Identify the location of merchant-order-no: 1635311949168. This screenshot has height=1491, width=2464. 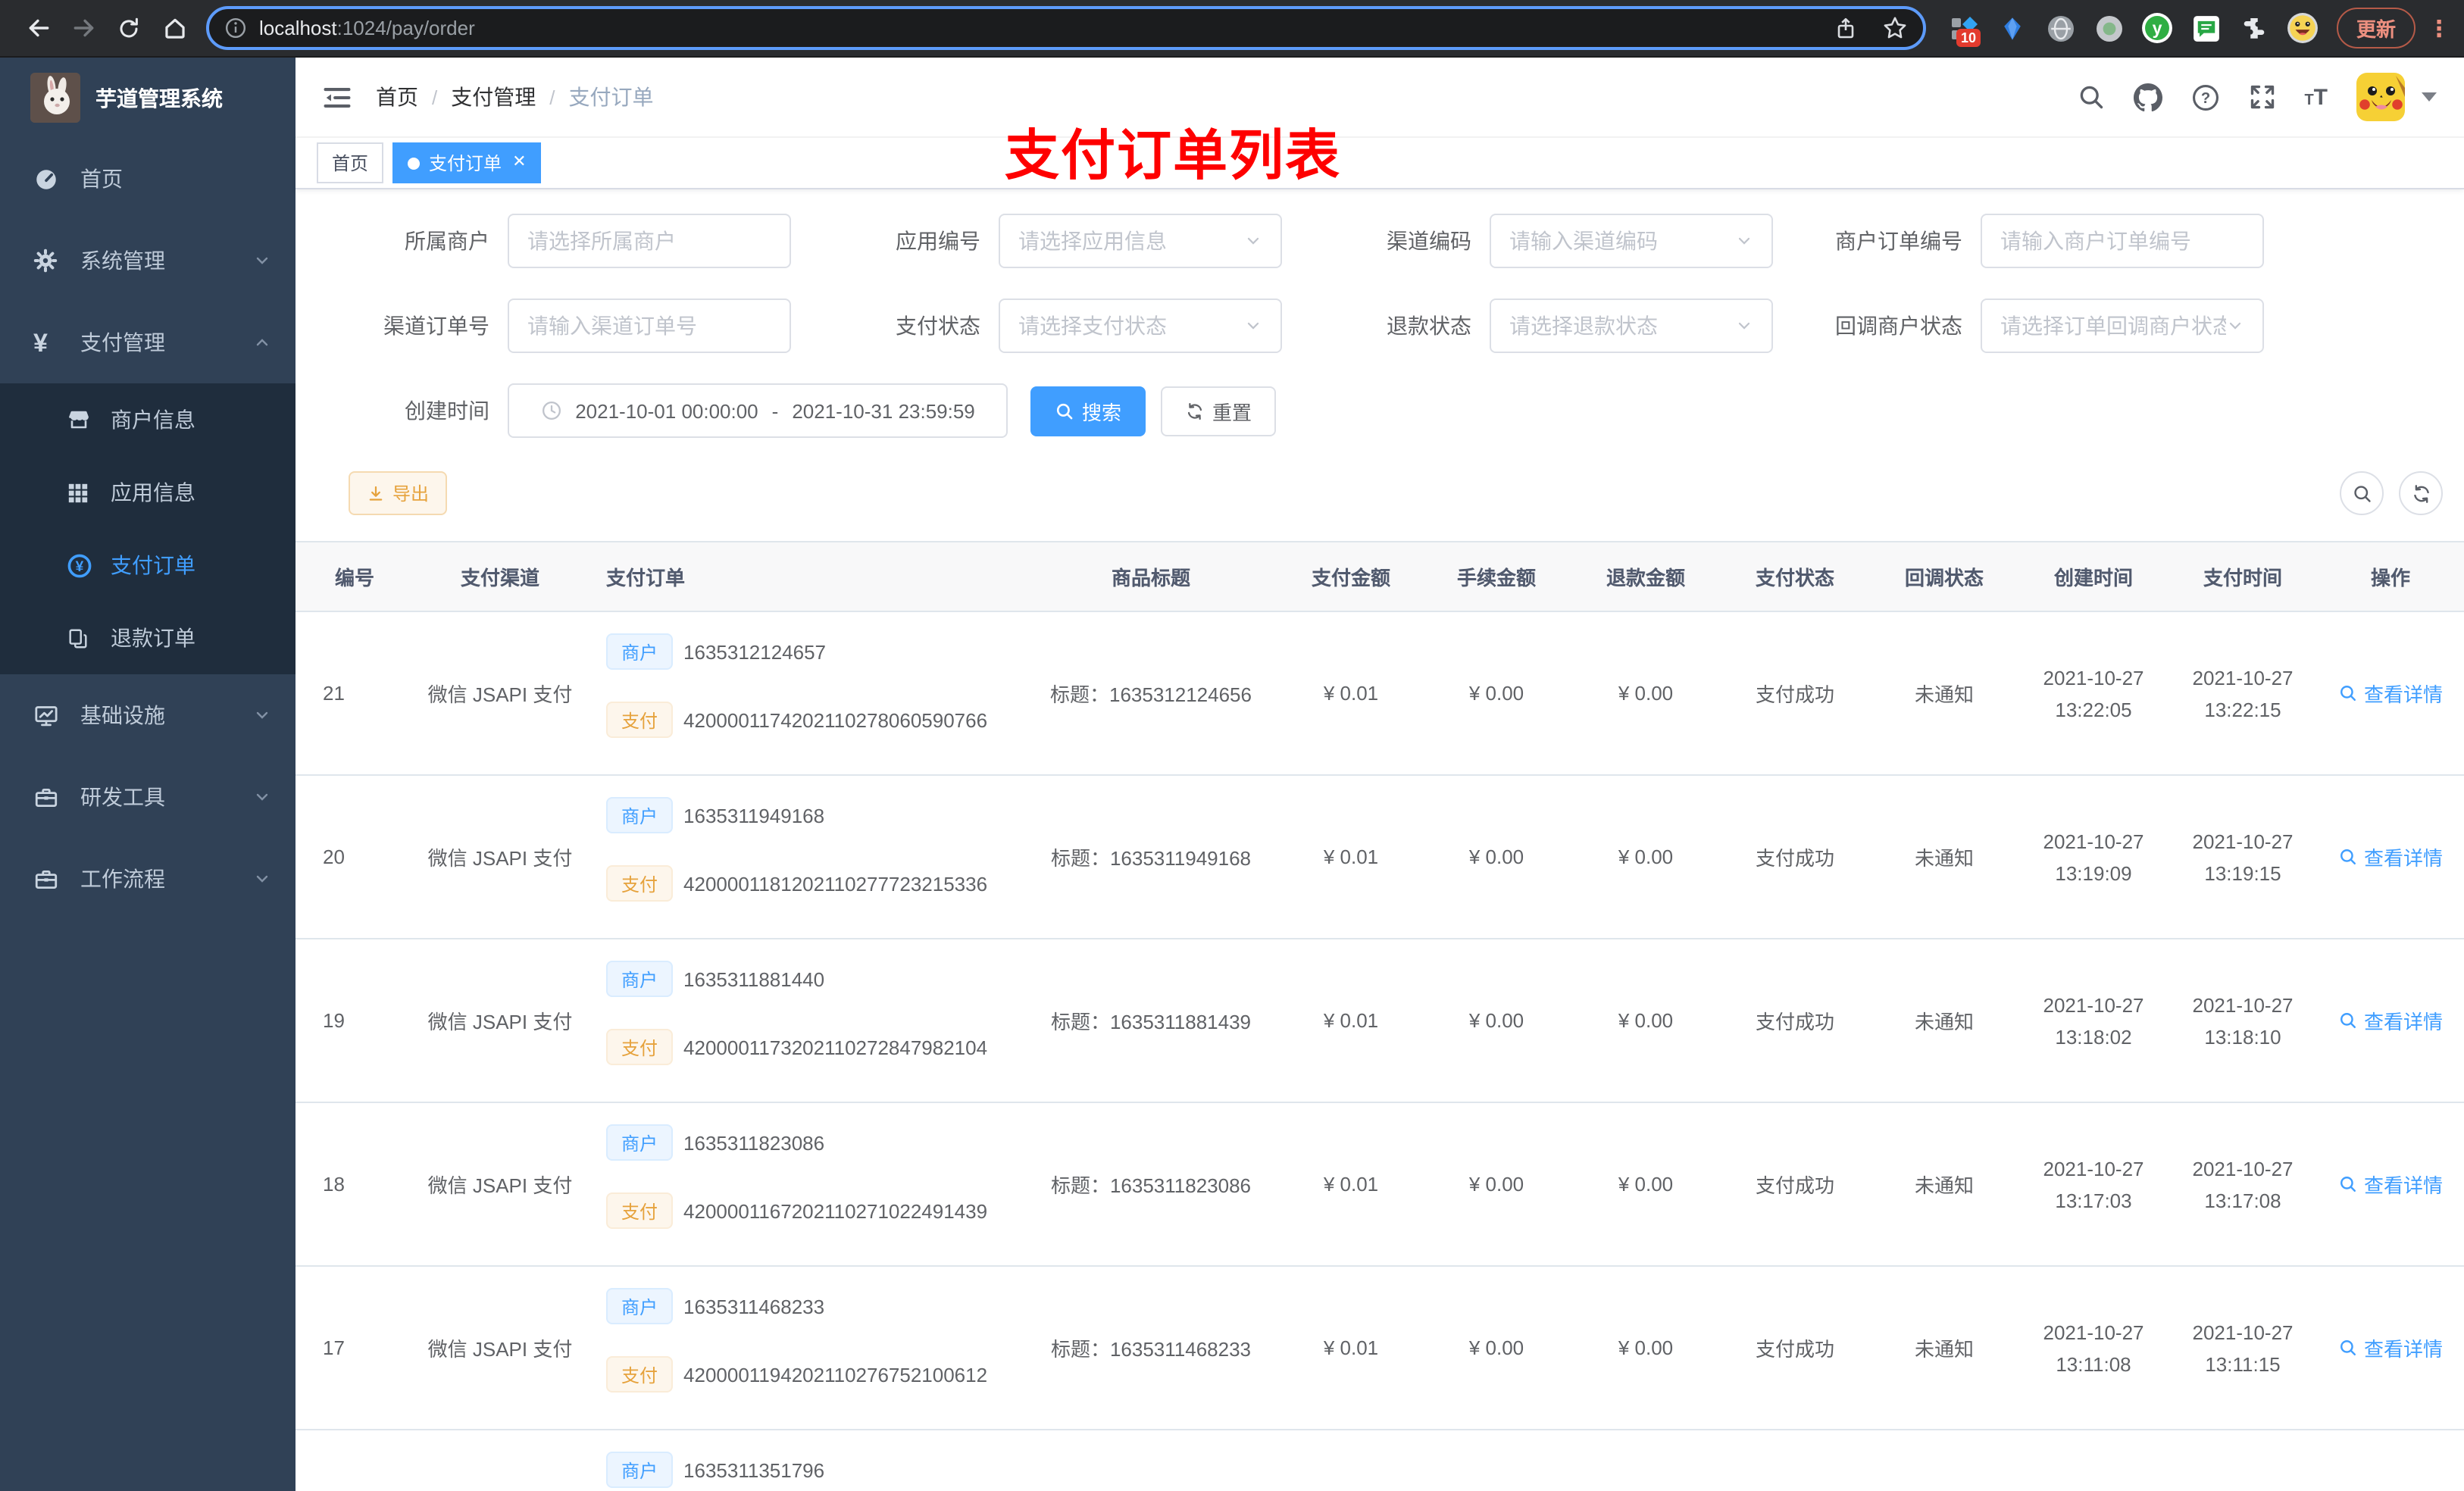
(754, 815).